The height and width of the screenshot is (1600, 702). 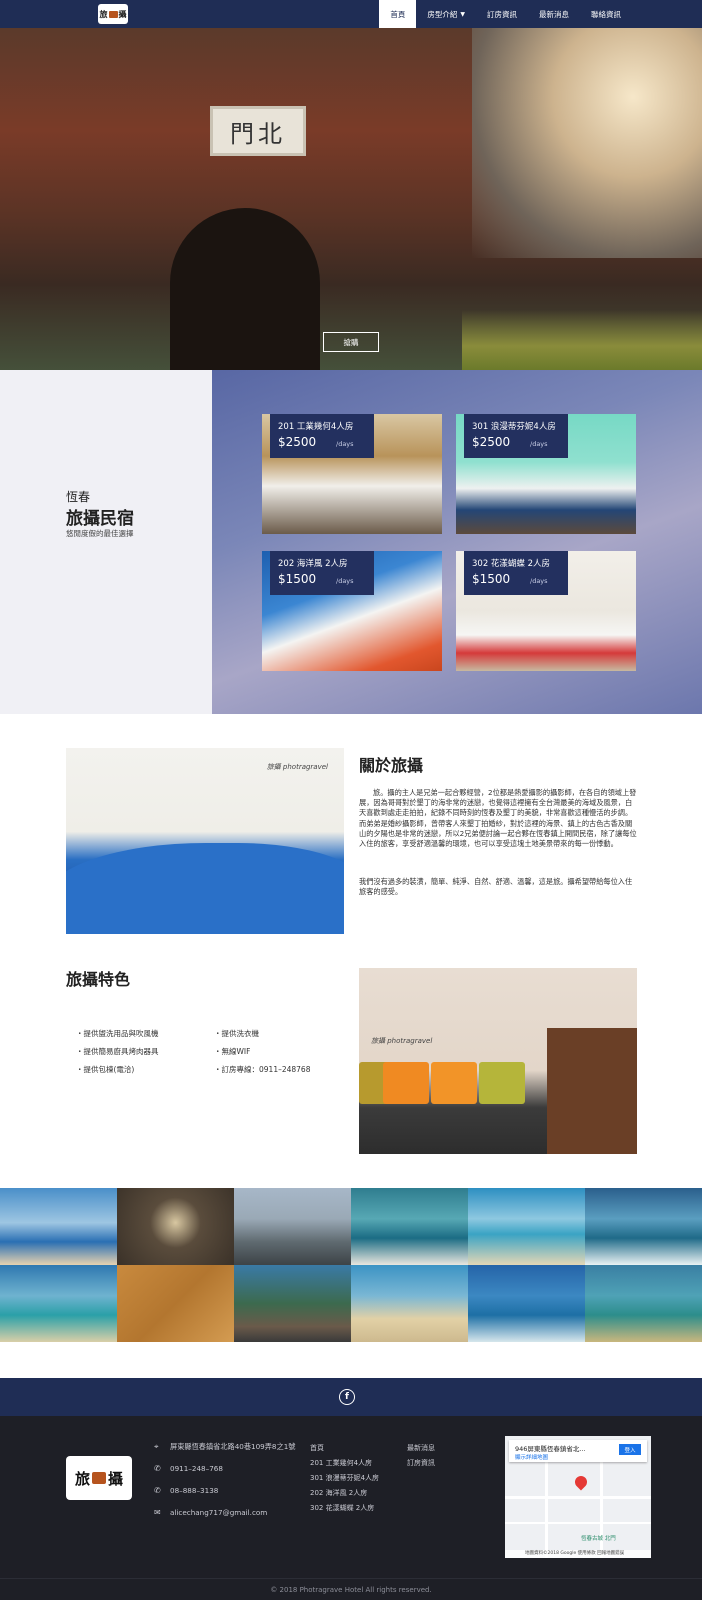 I want to click on map-info-card: 946屏東縣恆春鎮省北... 顯示詳細地圖 登入, so click(x=578, y=1451).